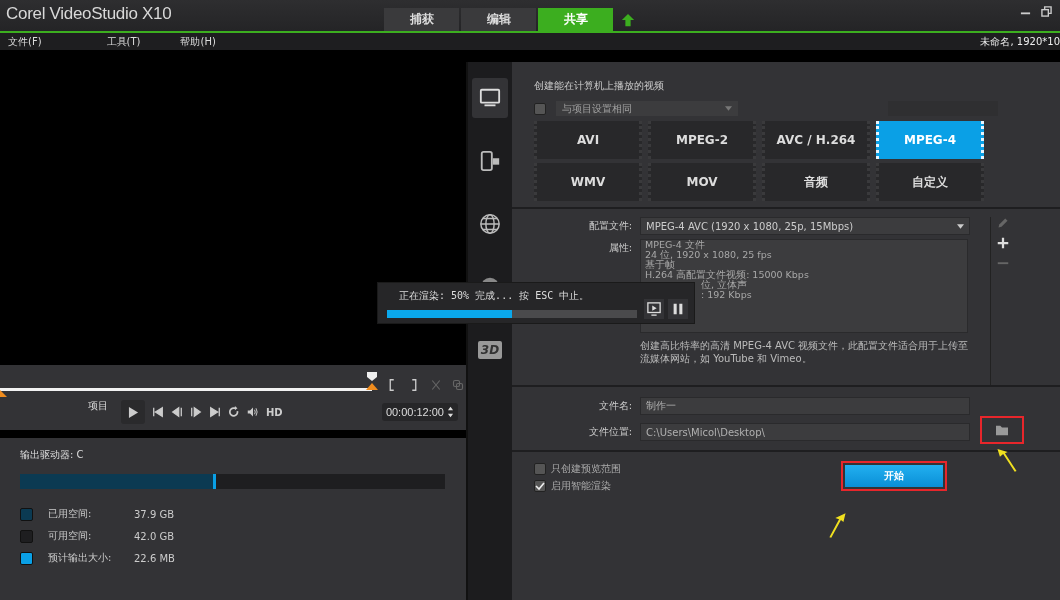 This screenshot has height=600, width=1060. What do you see at coordinates (80, 558) in the screenshot?
I see `legend-label: 预计输出大小:` at bounding box center [80, 558].